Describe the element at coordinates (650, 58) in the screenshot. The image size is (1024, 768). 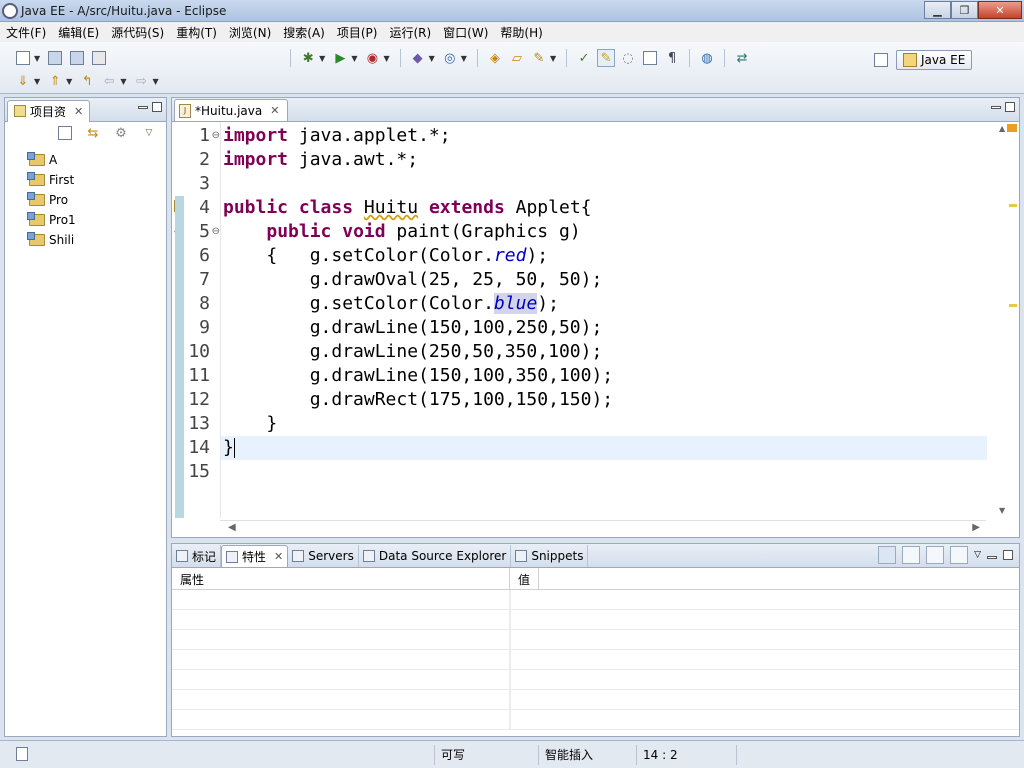
I see `block-selection-icon` at that location.